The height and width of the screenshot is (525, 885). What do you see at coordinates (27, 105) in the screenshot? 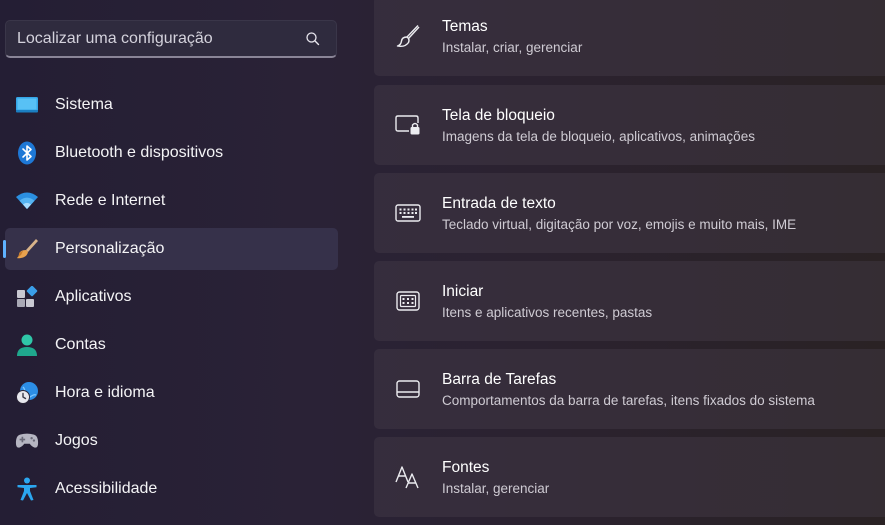
I see `monitor-icon` at bounding box center [27, 105].